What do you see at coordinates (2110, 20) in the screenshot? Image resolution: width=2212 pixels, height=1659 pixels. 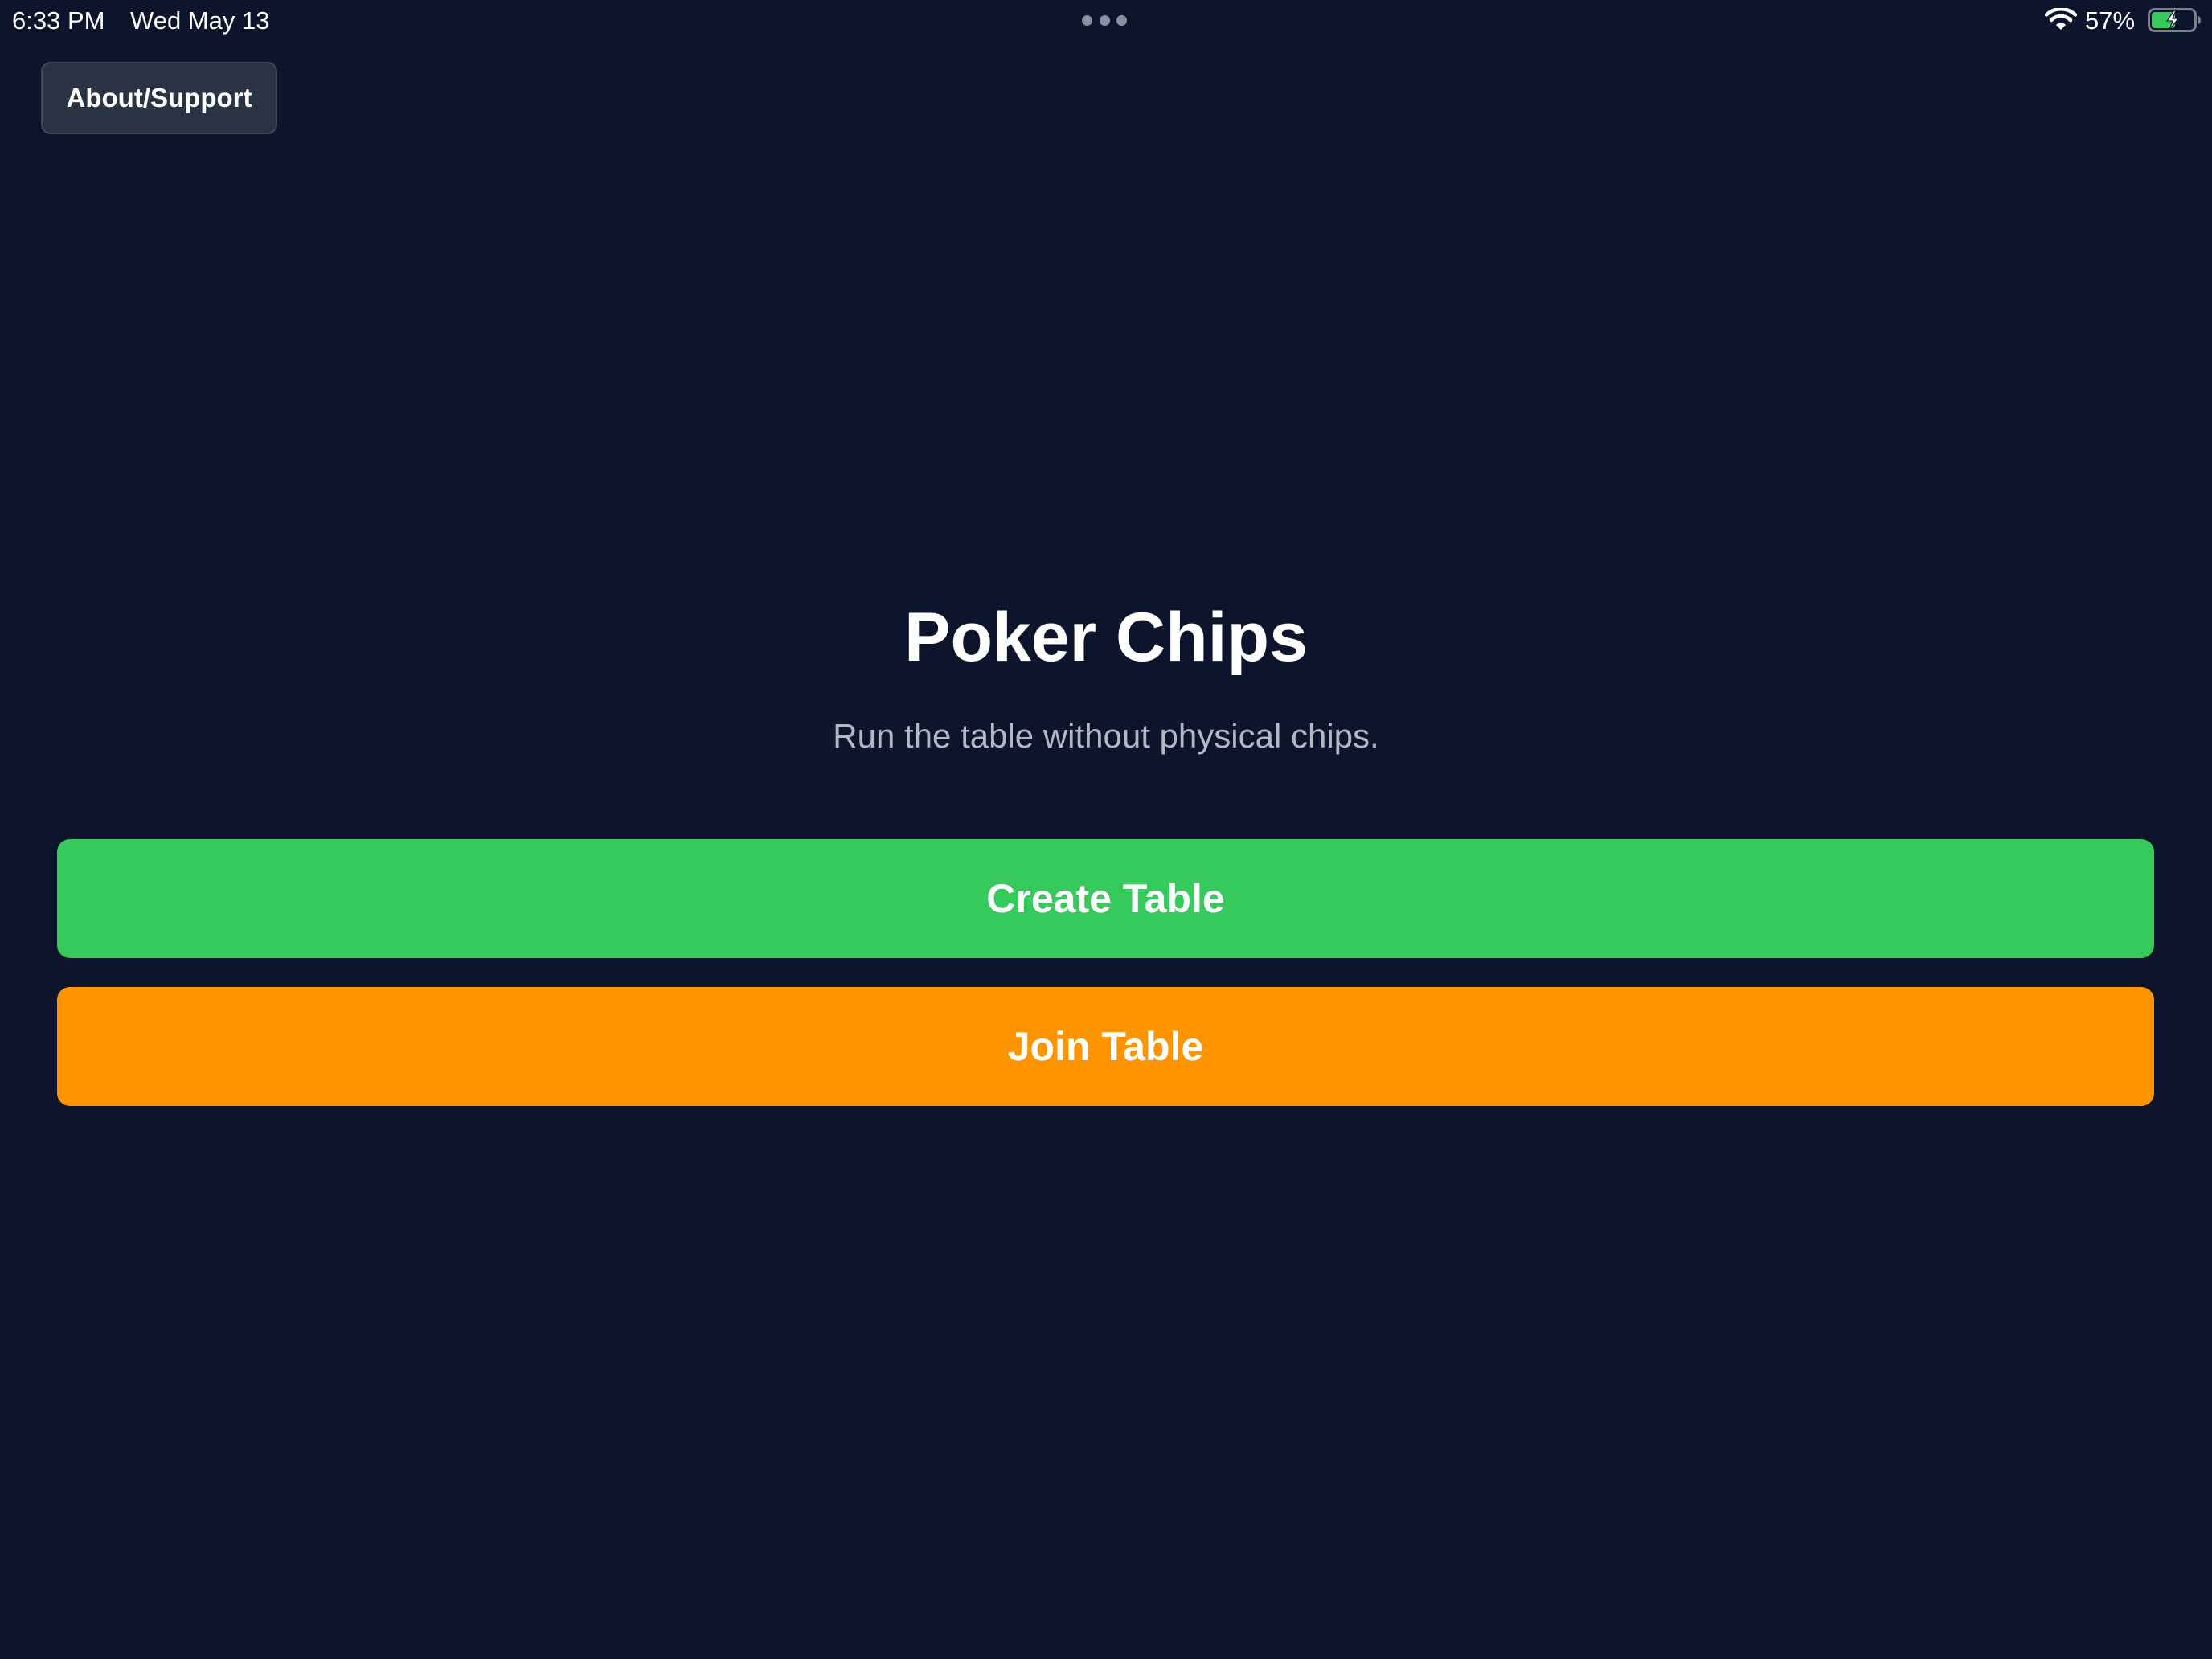 I see `battery-percentage: 57%` at bounding box center [2110, 20].